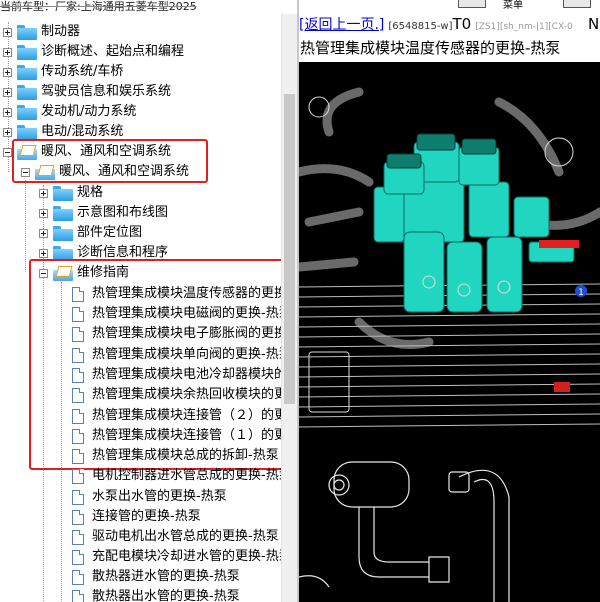  I want to click on doc-item: 散热器进水管的更换-热泵, so click(156, 577).